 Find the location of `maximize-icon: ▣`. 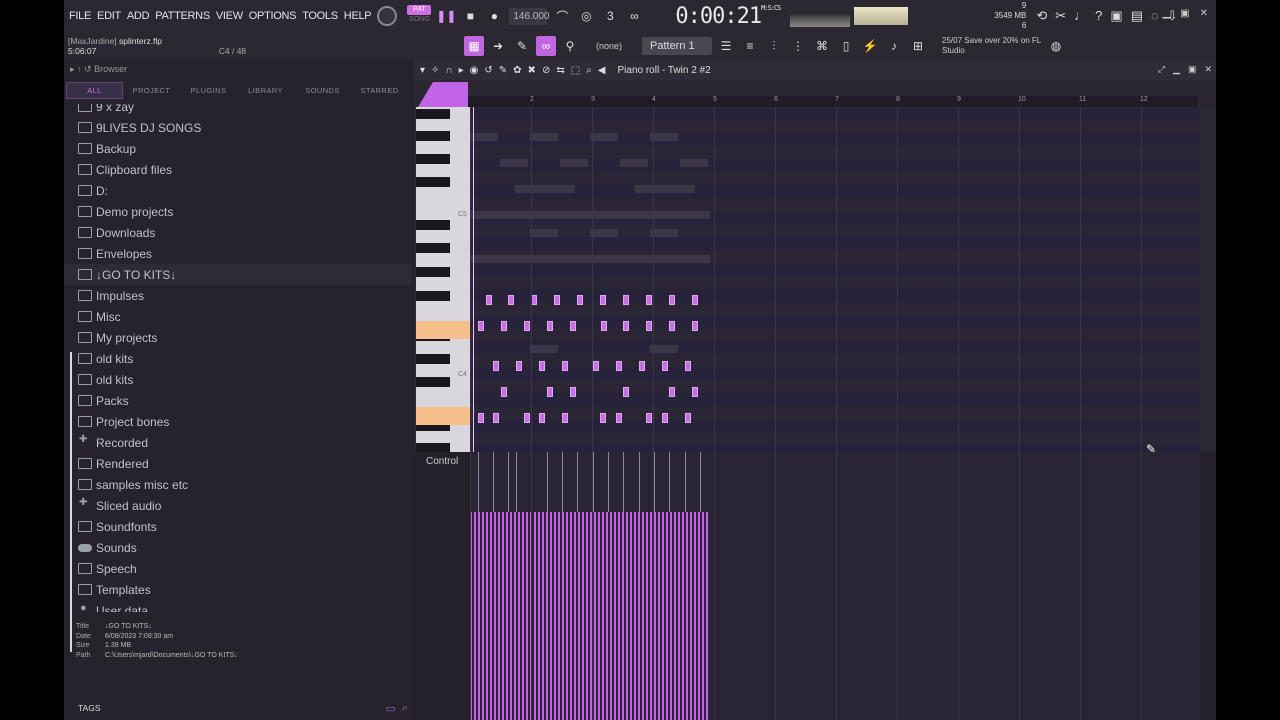

maximize-icon: ▣ is located at coordinates (1184, 13).